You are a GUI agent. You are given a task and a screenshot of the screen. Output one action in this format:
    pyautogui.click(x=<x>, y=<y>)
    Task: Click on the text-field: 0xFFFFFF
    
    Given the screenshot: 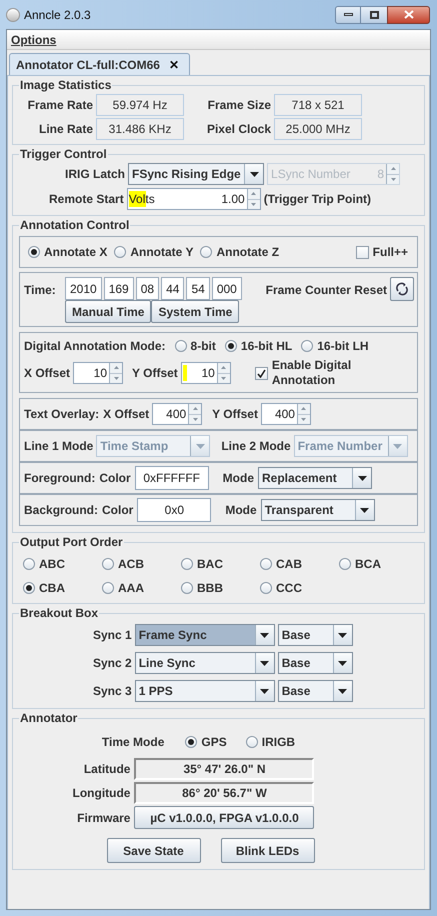 What is the action you would take?
    pyautogui.click(x=171, y=478)
    